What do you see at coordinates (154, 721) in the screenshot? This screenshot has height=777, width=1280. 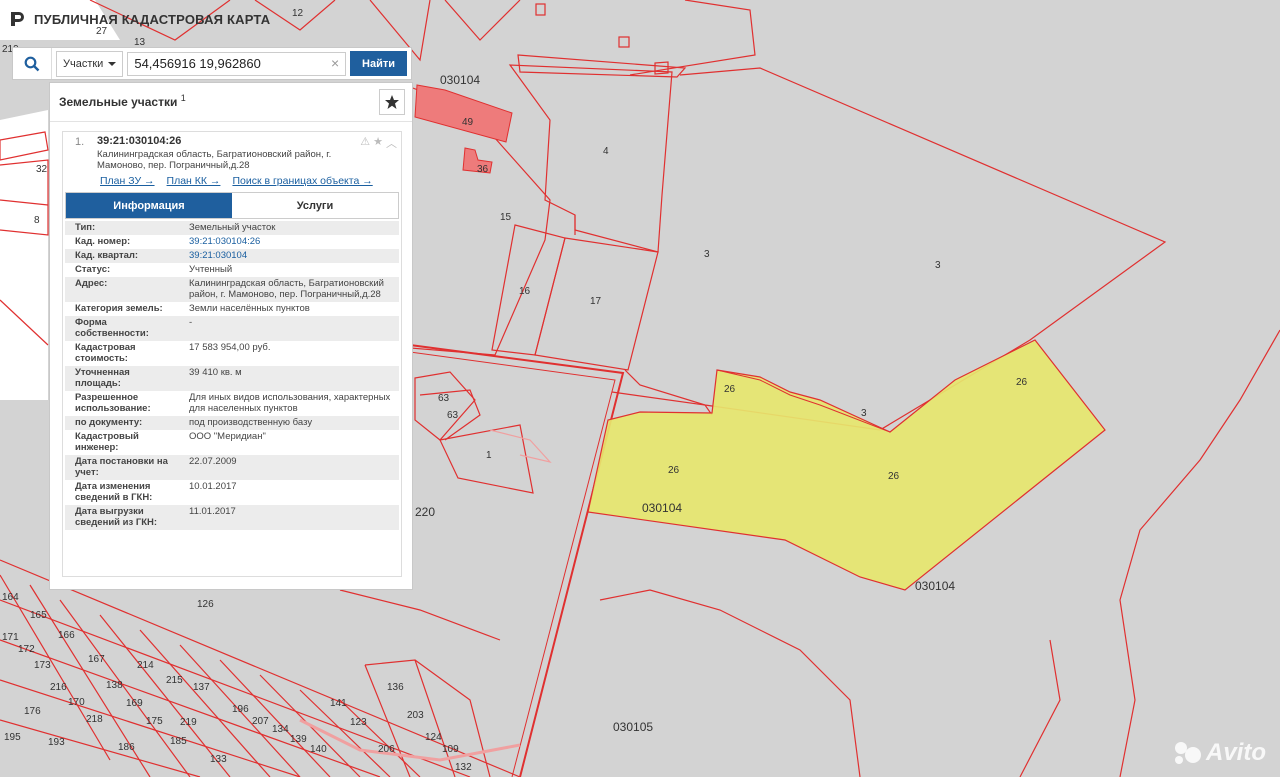 I see `parcel-label: 175` at bounding box center [154, 721].